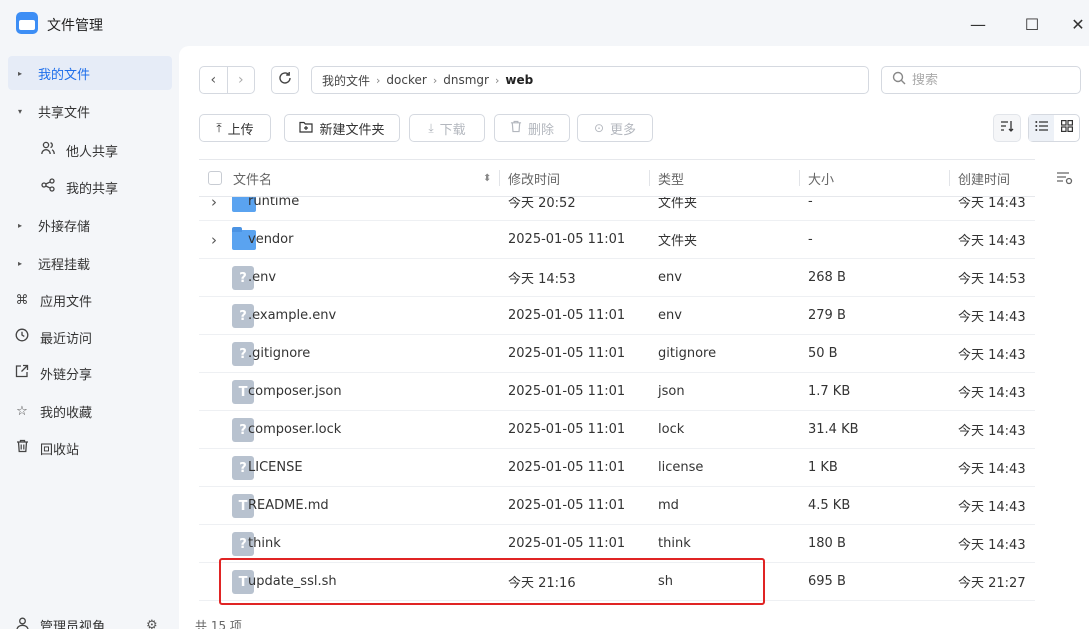 The image size is (1089, 629). What do you see at coordinates (532, 128) in the screenshot?
I see `delete-button: 删除` at bounding box center [532, 128].